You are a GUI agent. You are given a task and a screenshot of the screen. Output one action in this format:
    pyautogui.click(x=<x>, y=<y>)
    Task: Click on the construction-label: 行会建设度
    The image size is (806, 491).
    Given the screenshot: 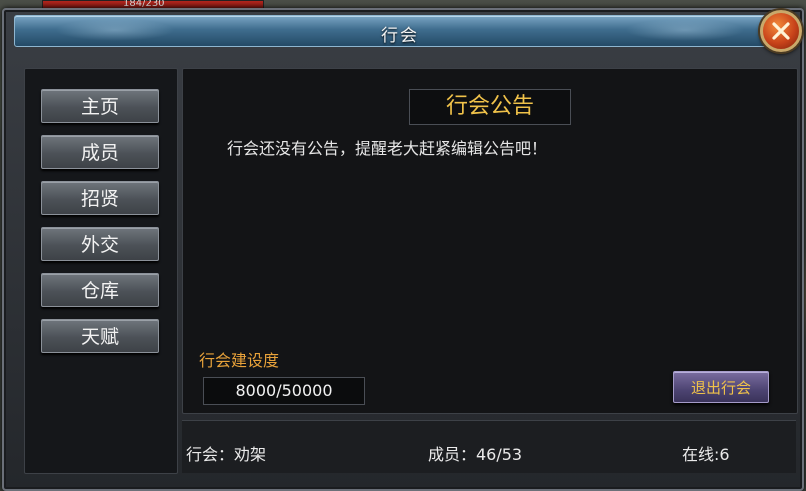 What is the action you would take?
    pyautogui.click(x=239, y=360)
    